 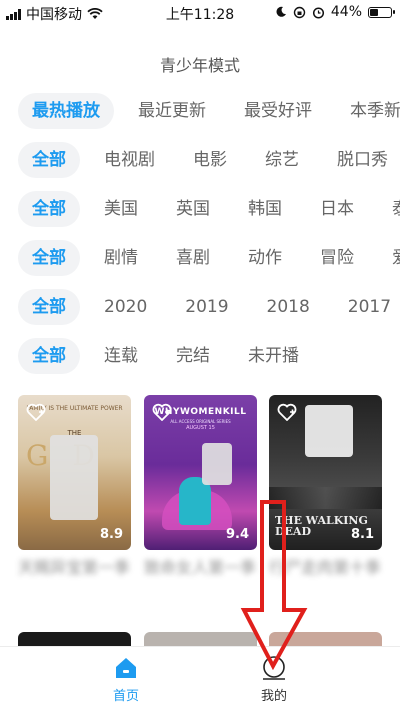 What do you see at coordinates (381, 12) in the screenshot?
I see `battery-icon` at bounding box center [381, 12].